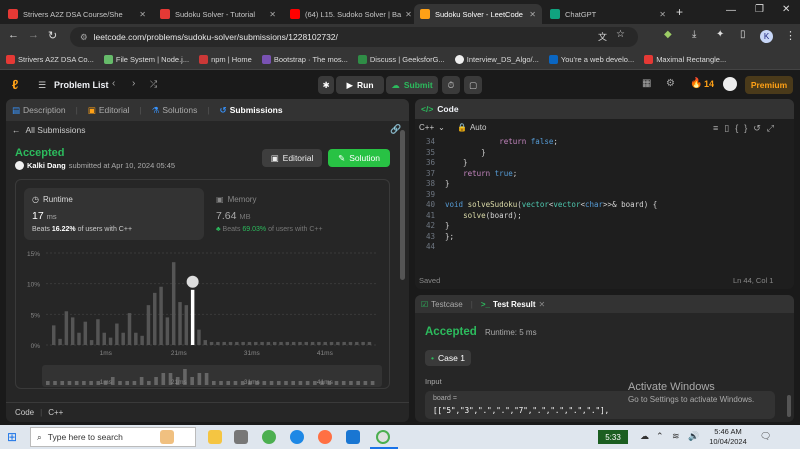 This screenshot has height=449, width=800. Describe the element at coordinates (448, 358) in the screenshot. I see `case-1-tab: • Case 1` at that location.